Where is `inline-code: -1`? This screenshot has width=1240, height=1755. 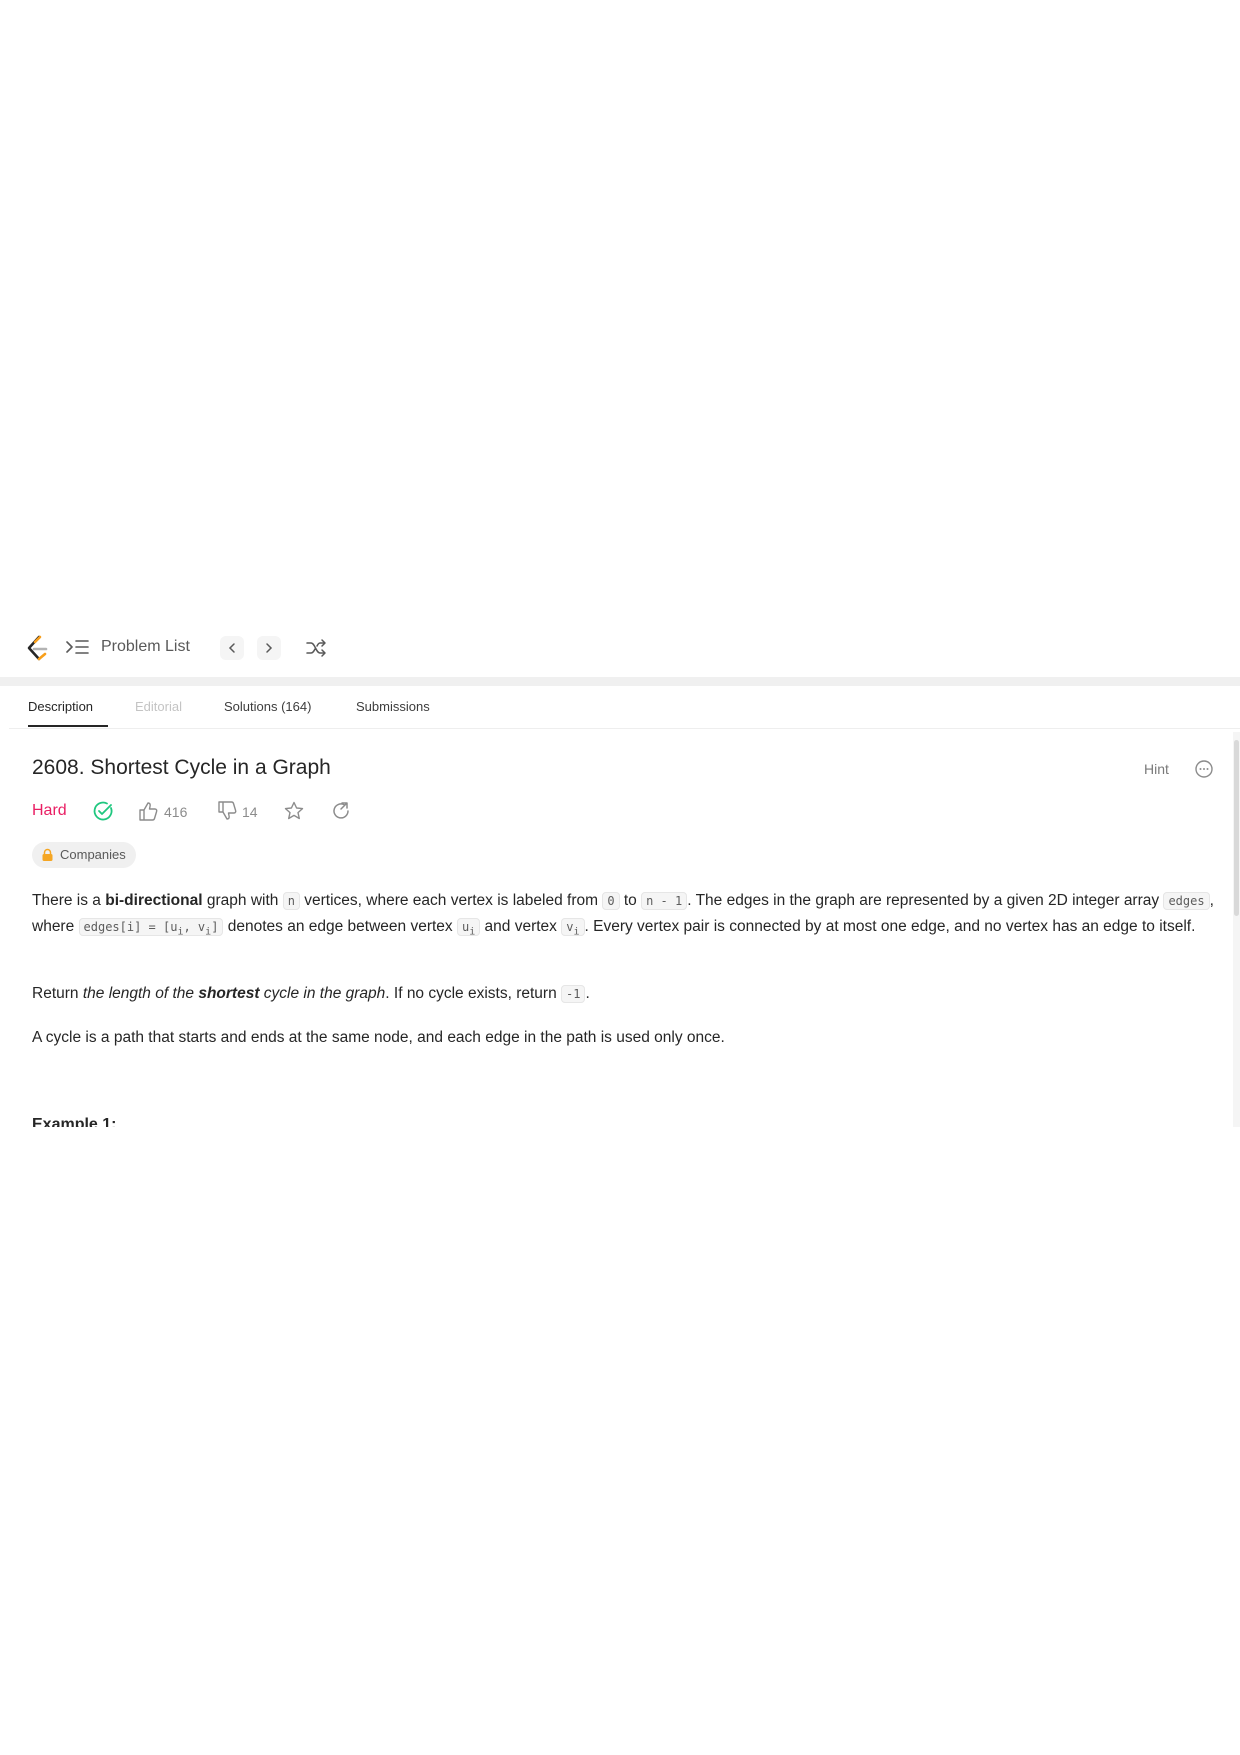
inline-code: -1 is located at coordinates (573, 994).